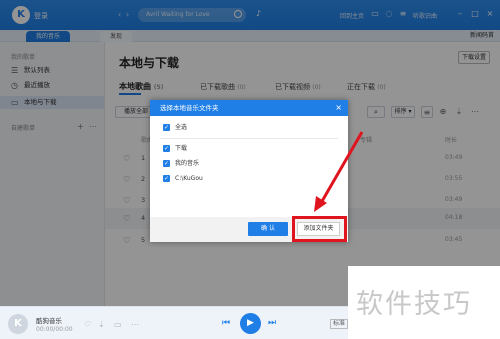 The height and width of the screenshot is (339, 500). I want to click on watermark-text: 软件技巧, so click(414, 304).